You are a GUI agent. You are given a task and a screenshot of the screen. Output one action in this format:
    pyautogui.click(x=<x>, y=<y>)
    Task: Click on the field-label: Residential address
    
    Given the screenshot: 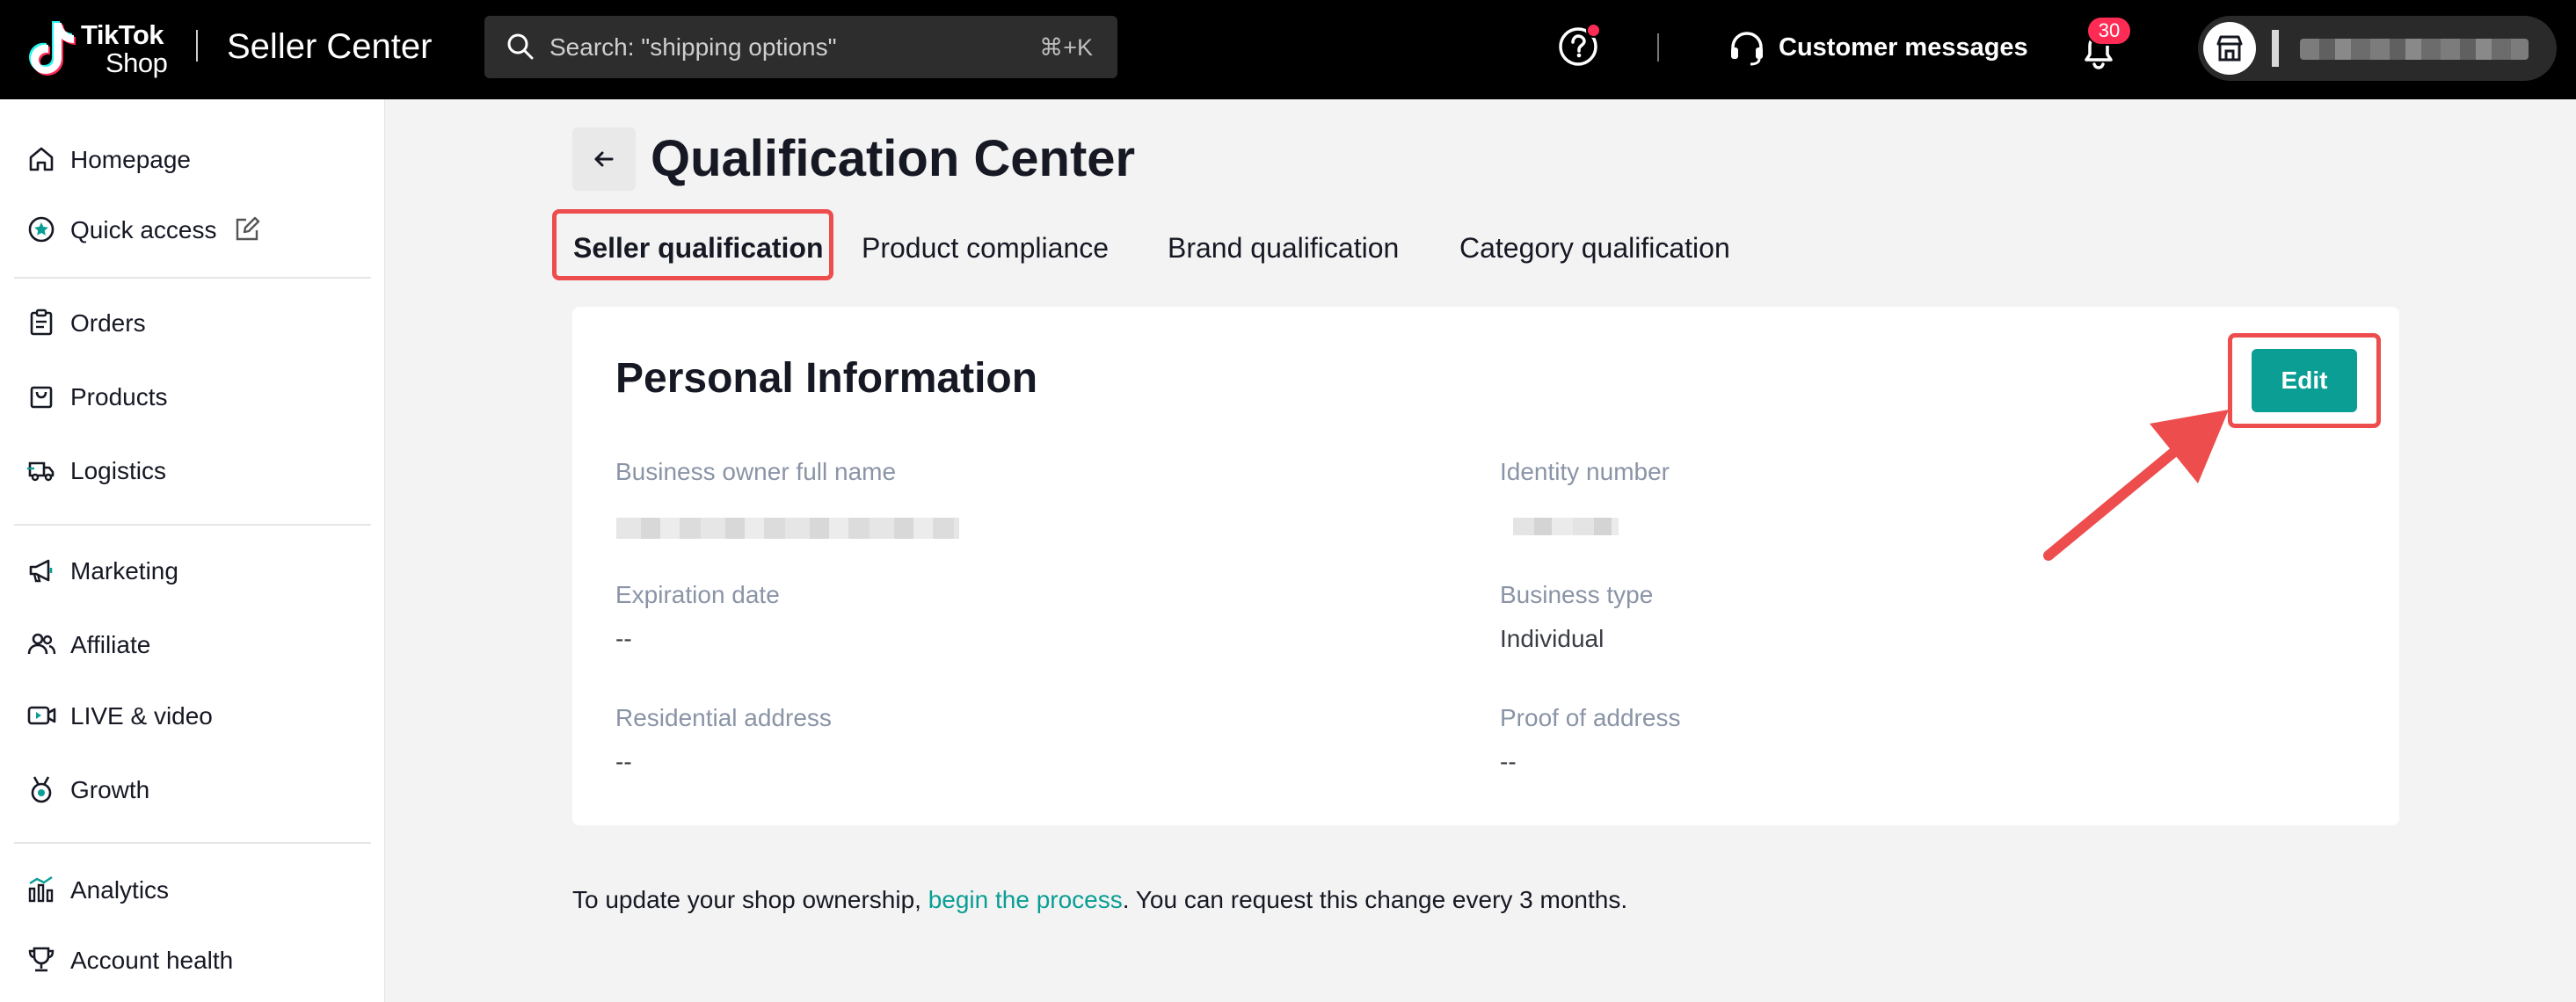 What is the action you would take?
    pyautogui.click(x=723, y=717)
    